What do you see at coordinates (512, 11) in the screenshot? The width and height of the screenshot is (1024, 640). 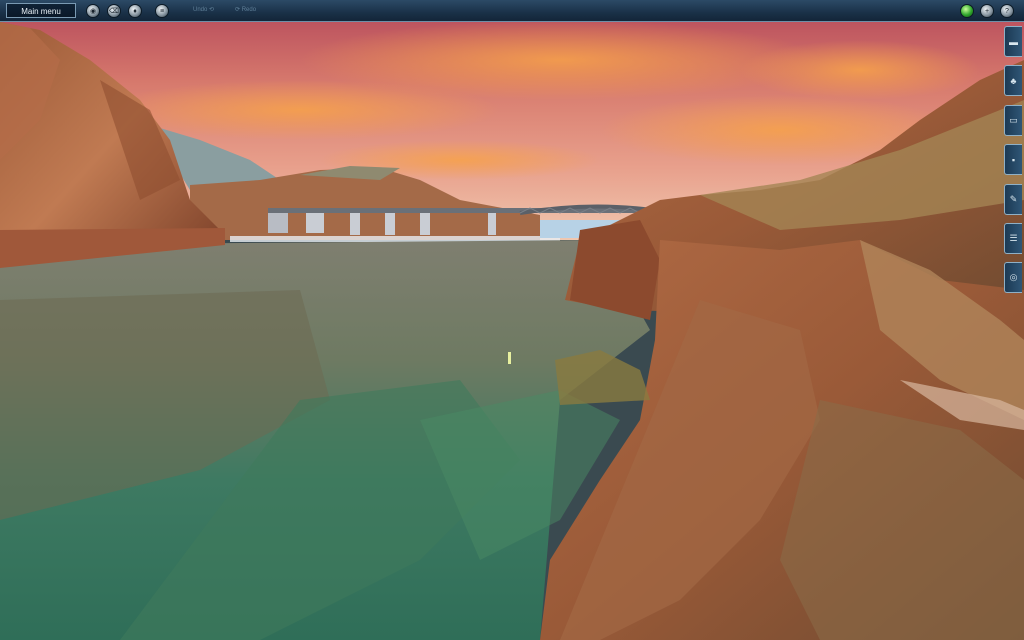 I see `top-toolbar: Main menu ◉ ⌫ ♦ ≡ Undo ⟲ ⟳ Redo + ?` at bounding box center [512, 11].